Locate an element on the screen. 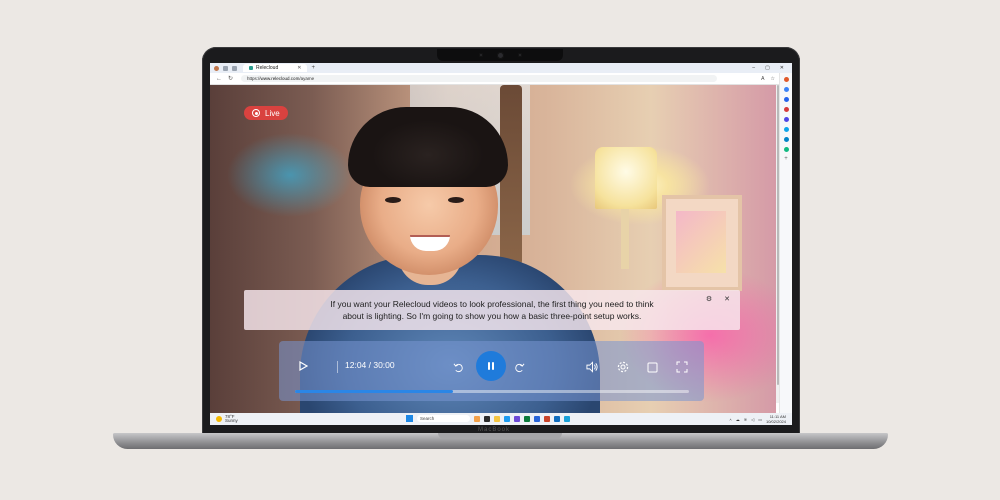 The height and width of the screenshot is (500, 1000). miniplayer-button is located at coordinates (652, 367).